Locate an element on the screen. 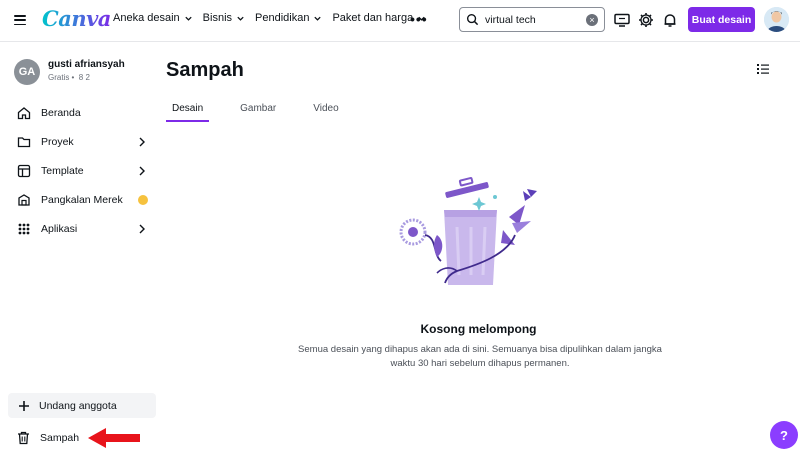 The width and height of the screenshot is (800, 465). profile-info: gusti afriansyah Gratis • ‍ 8 2 is located at coordinates (86, 70).